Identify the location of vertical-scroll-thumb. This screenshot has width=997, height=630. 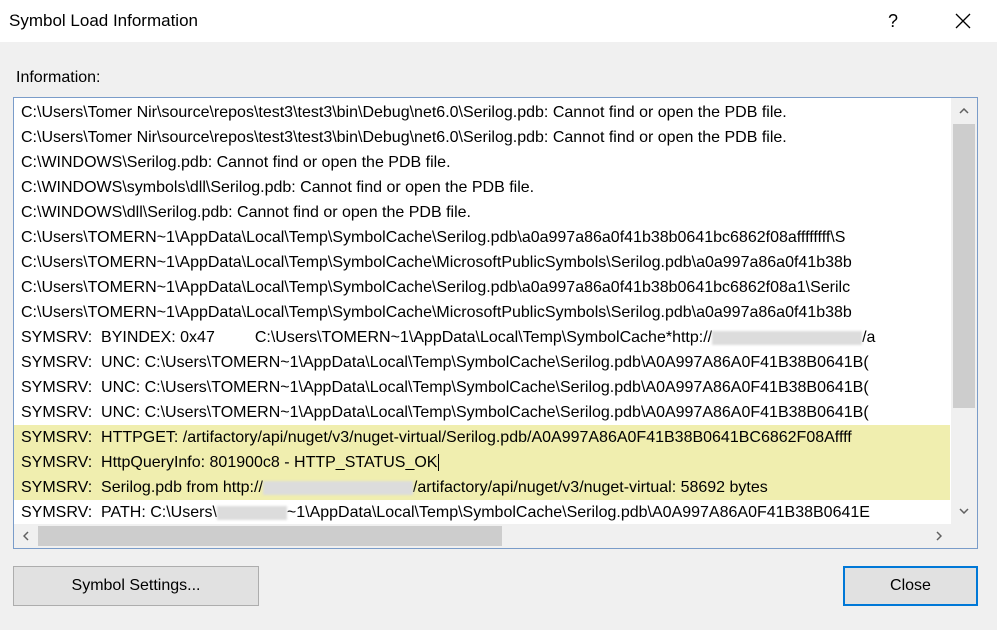
(964, 266).